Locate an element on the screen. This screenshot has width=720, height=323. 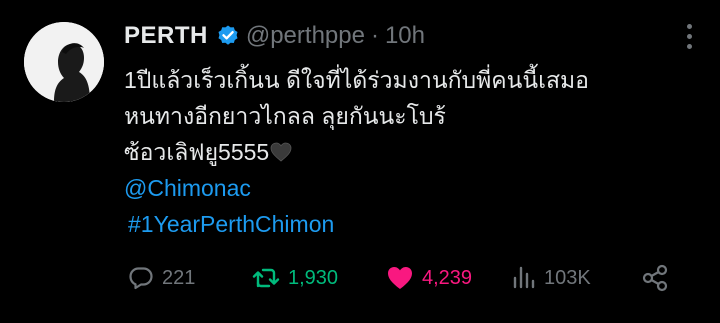
retweet-button: 1,930 is located at coordinates (295, 278).